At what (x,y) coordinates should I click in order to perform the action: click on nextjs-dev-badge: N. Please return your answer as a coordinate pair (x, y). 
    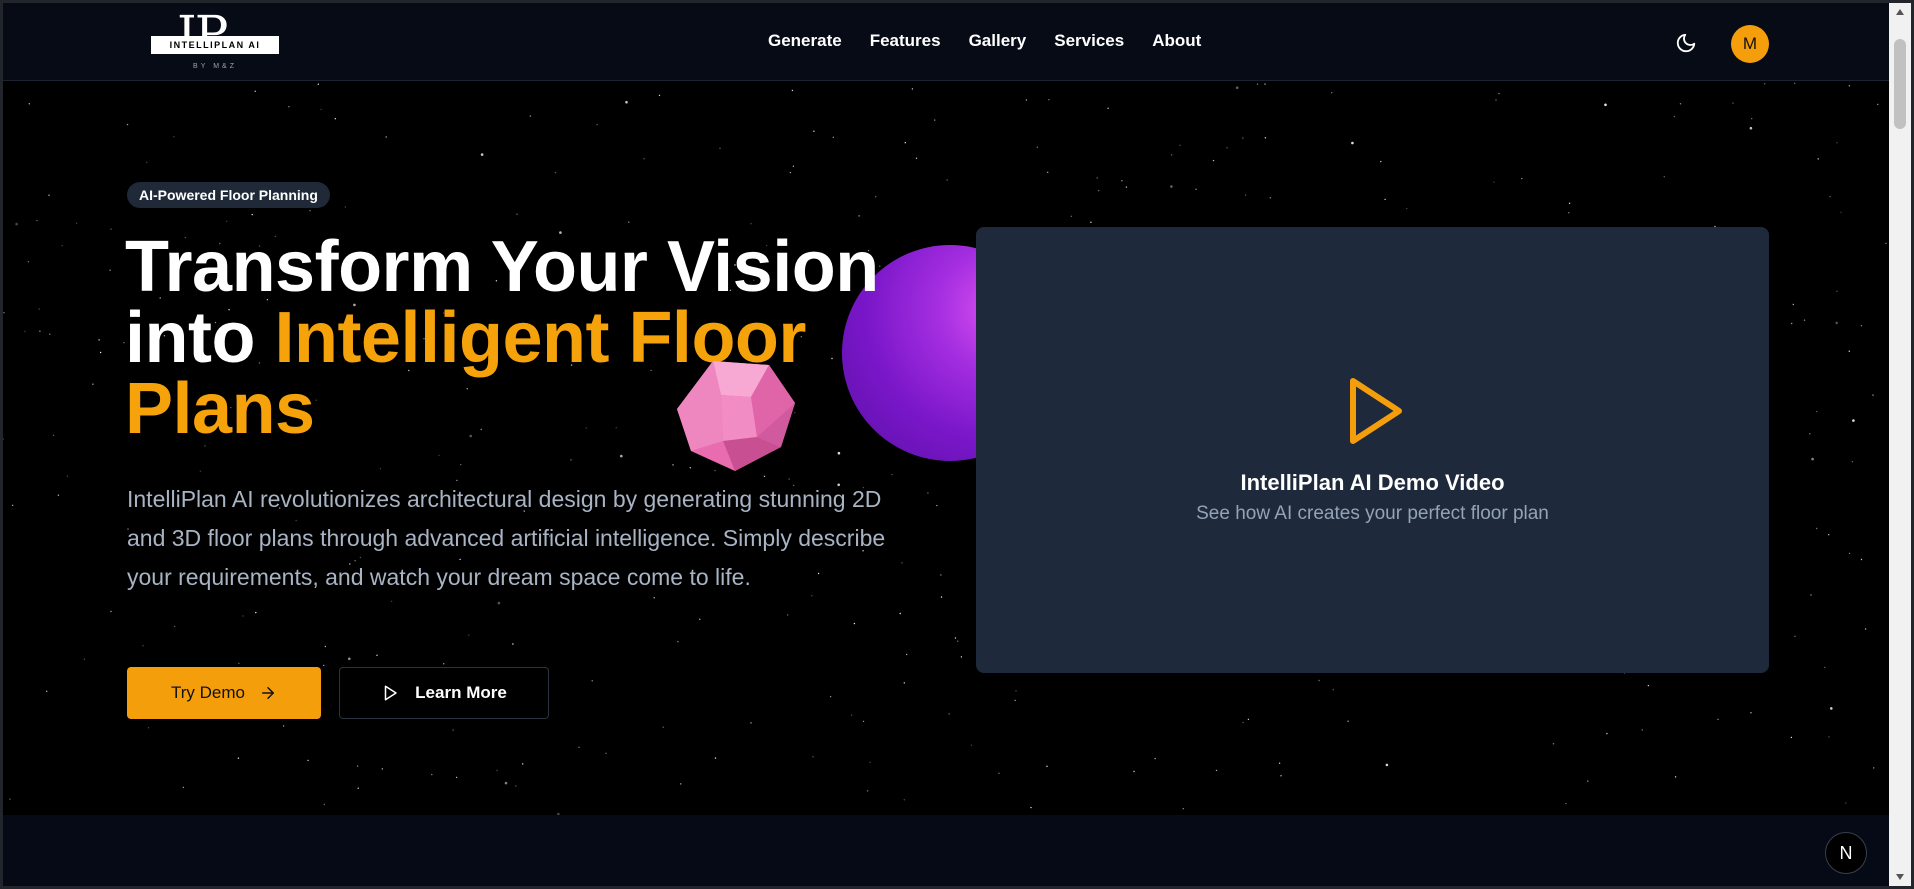
    Looking at the image, I should click on (1846, 853).